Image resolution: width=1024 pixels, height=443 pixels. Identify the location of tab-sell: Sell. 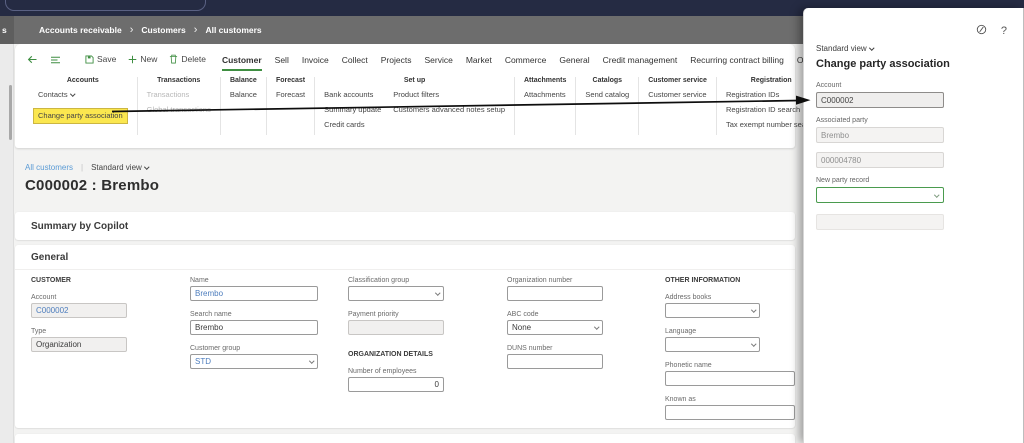
(282, 59).